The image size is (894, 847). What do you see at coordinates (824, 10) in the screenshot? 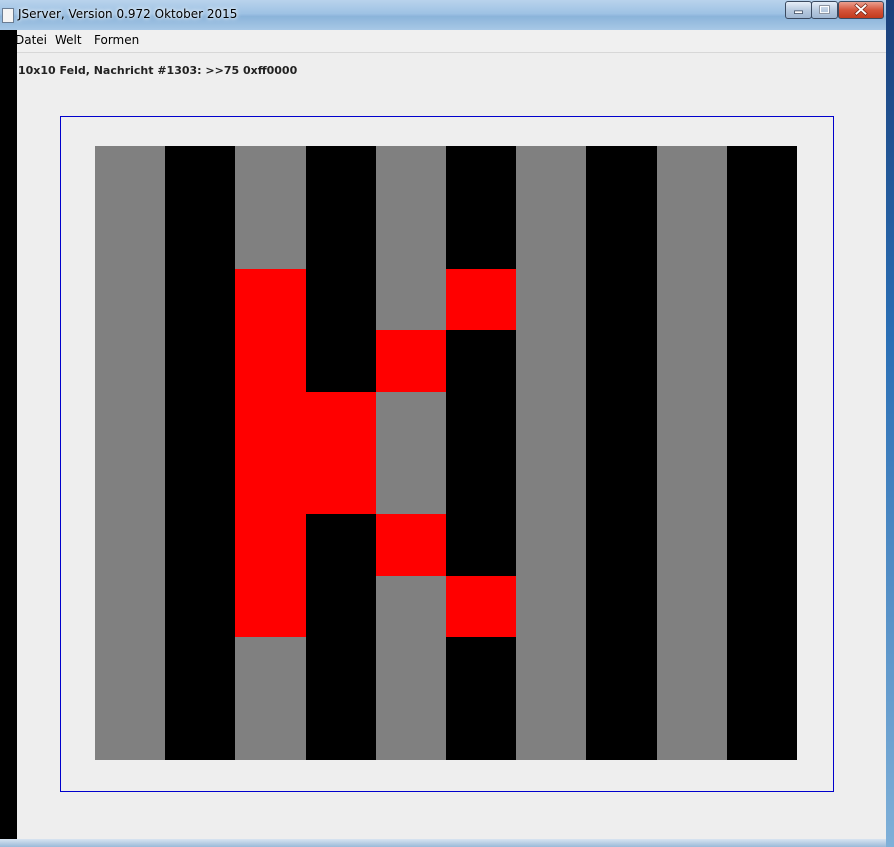
I see `maximize-button` at bounding box center [824, 10].